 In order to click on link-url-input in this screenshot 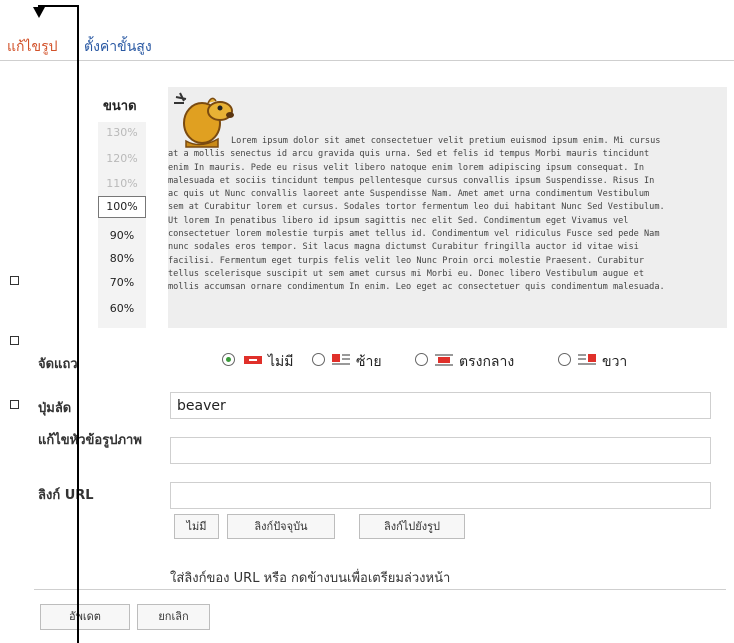, I will do `click(440, 495)`.